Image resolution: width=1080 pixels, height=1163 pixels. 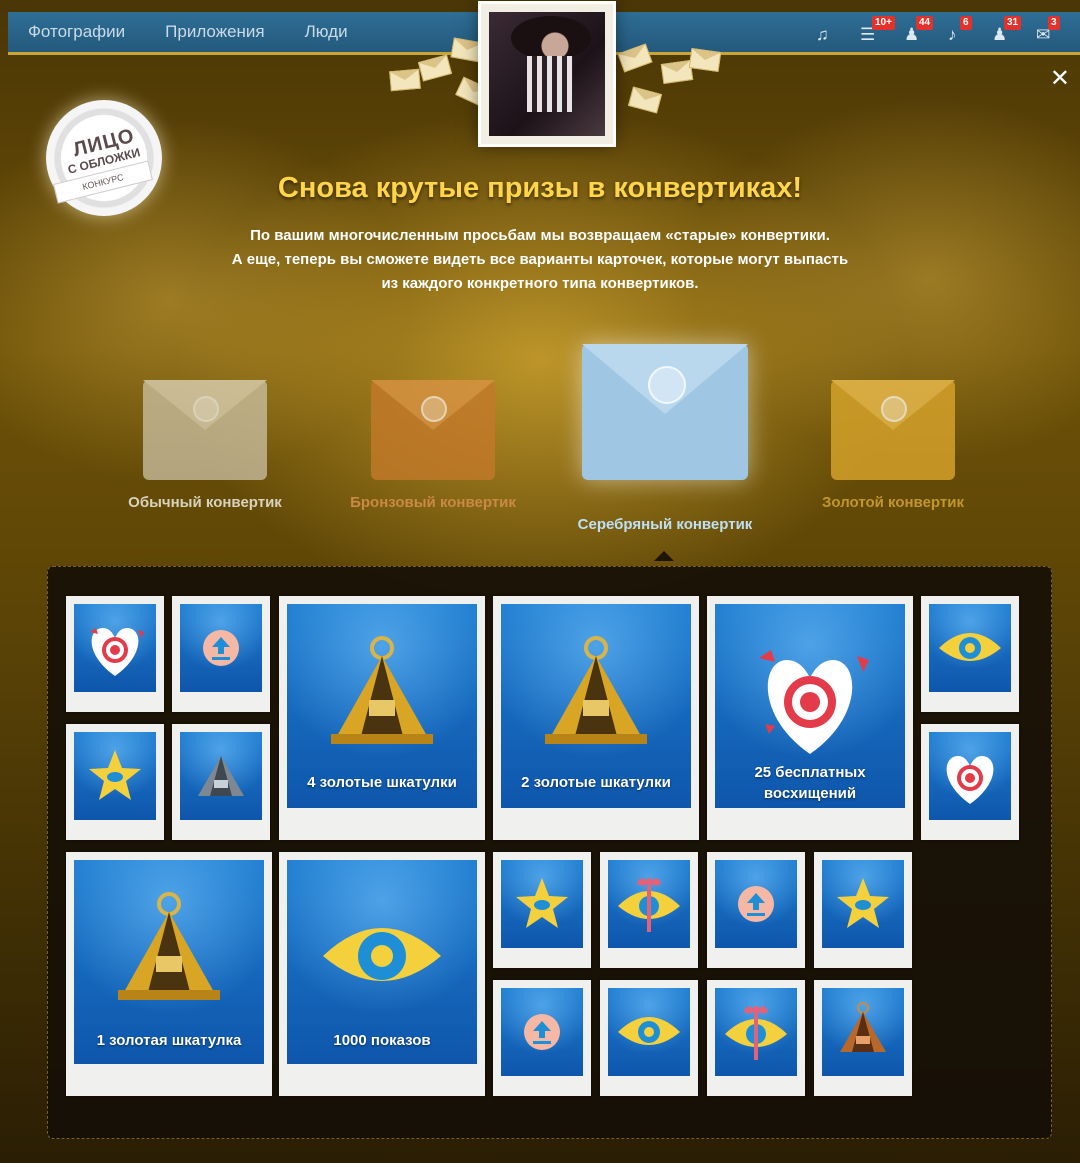 What do you see at coordinates (664, 556) in the screenshot?
I see `selection-pointer` at bounding box center [664, 556].